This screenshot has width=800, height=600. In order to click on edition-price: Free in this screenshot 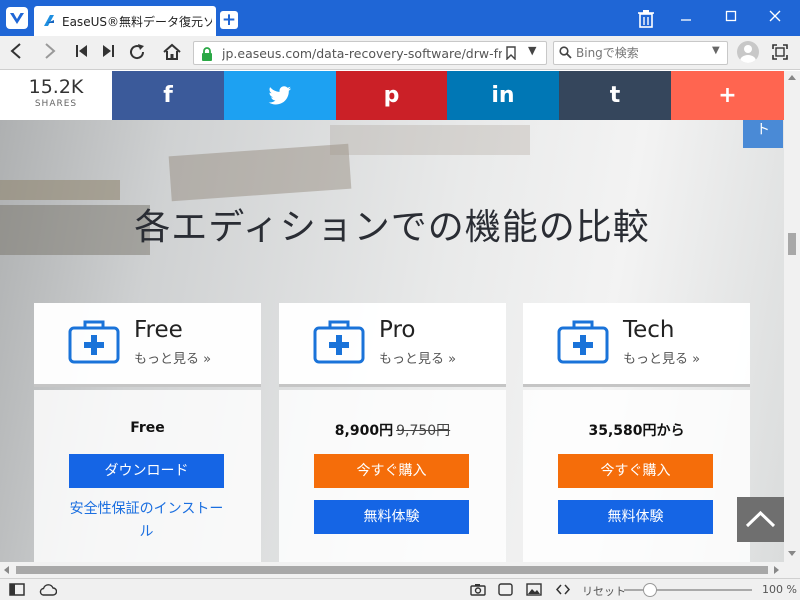, I will do `click(147, 428)`.